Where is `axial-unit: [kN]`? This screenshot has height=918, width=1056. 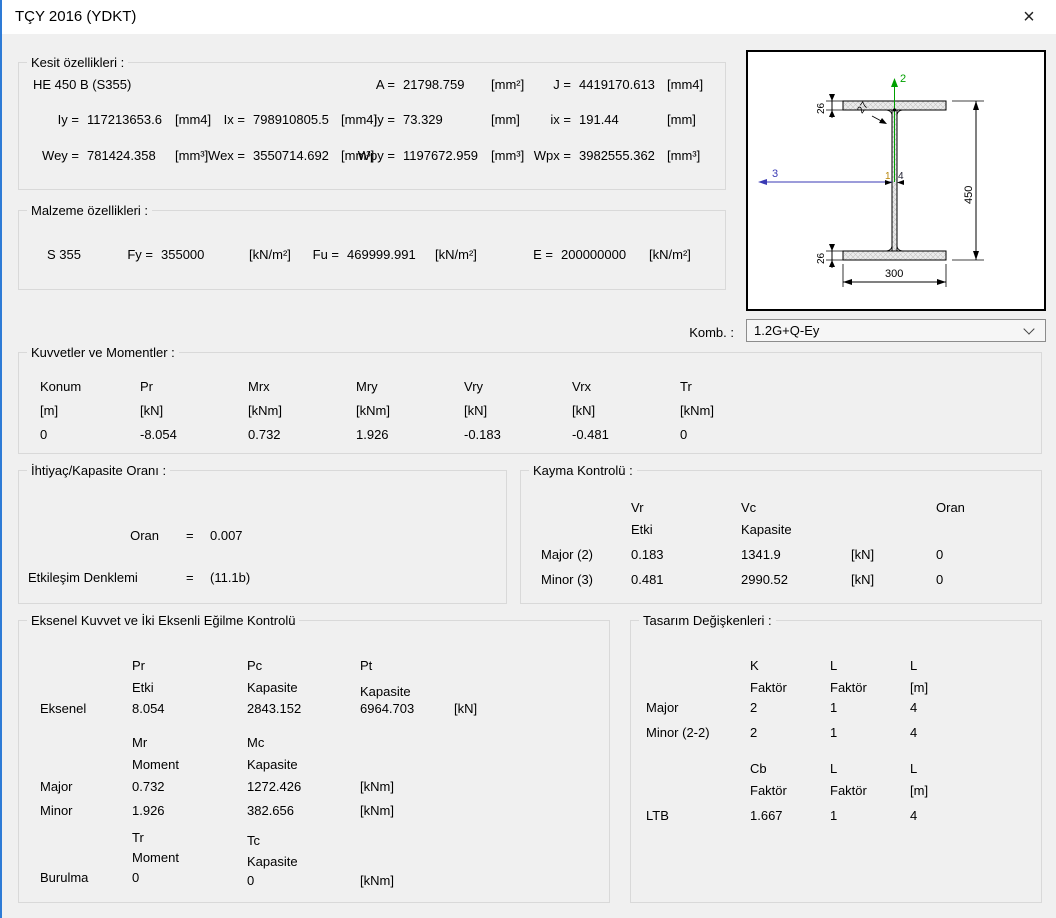 axial-unit: [kN] is located at coordinates (466, 708).